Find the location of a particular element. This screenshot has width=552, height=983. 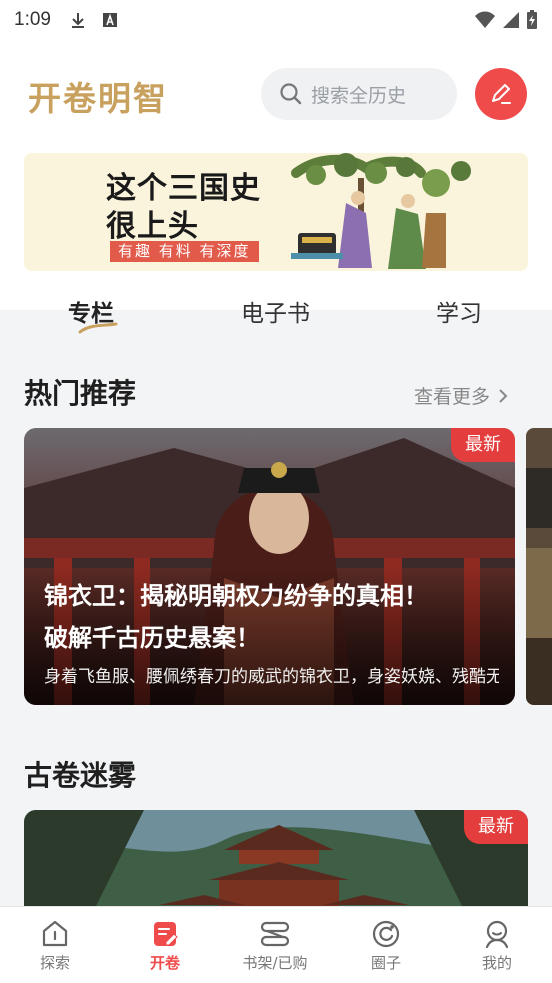

signal-icon is located at coordinates (511, 20).